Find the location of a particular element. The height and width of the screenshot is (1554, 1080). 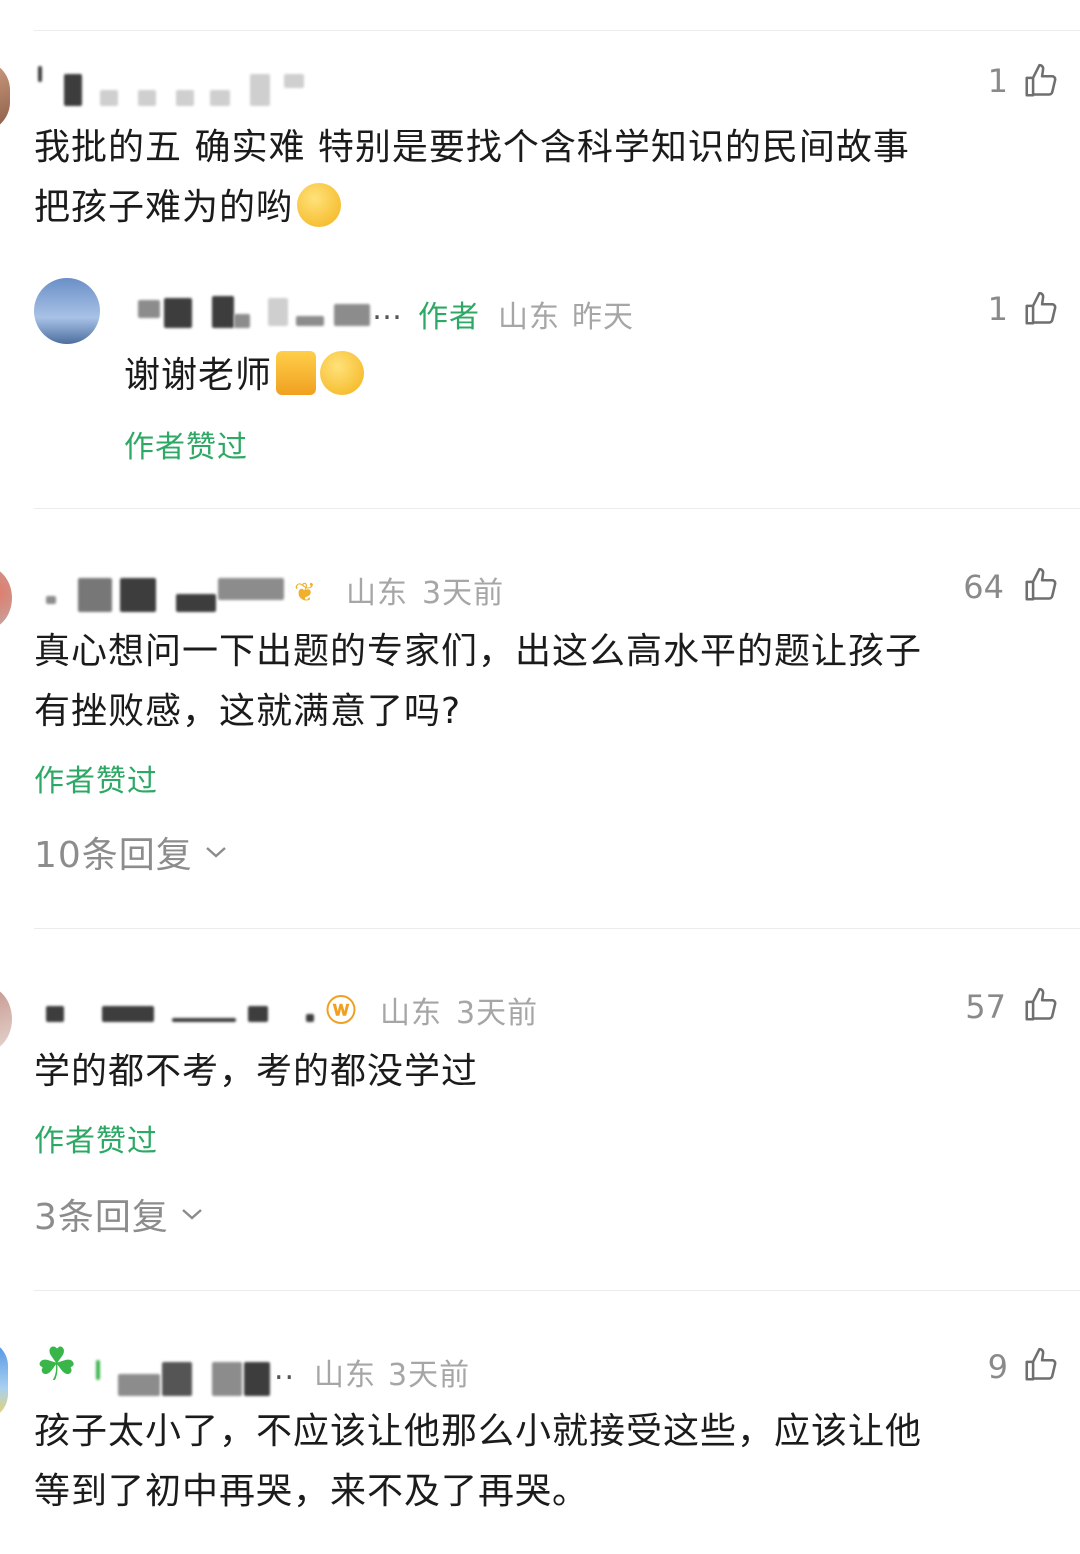

comment-text-line-1: 学的都不考，考的都没学过 is located at coordinates (256, 1071).